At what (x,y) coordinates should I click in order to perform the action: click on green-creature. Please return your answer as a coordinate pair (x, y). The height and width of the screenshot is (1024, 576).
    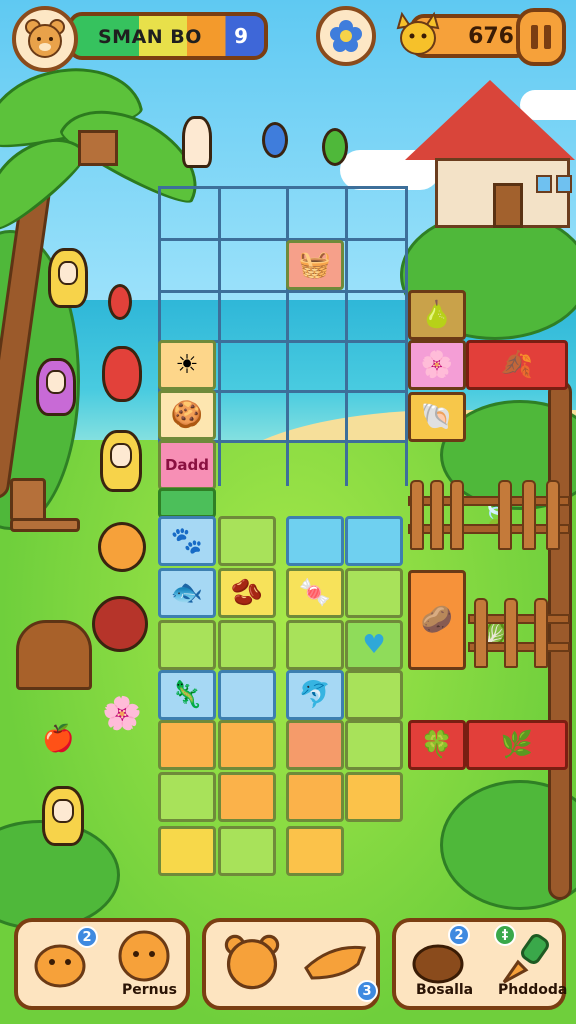
    Looking at the image, I should click on (335, 147).